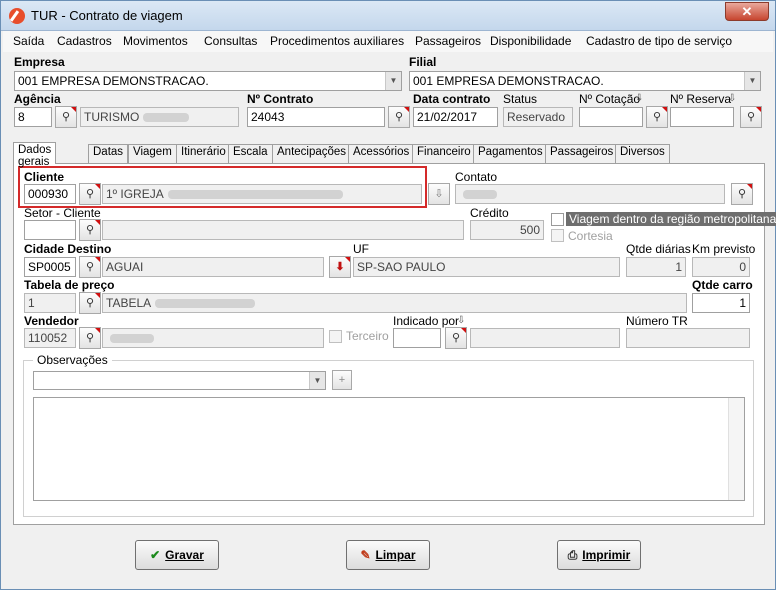 The width and height of the screenshot is (776, 590). I want to click on menu-movimentos: Movimentos, so click(155, 41).